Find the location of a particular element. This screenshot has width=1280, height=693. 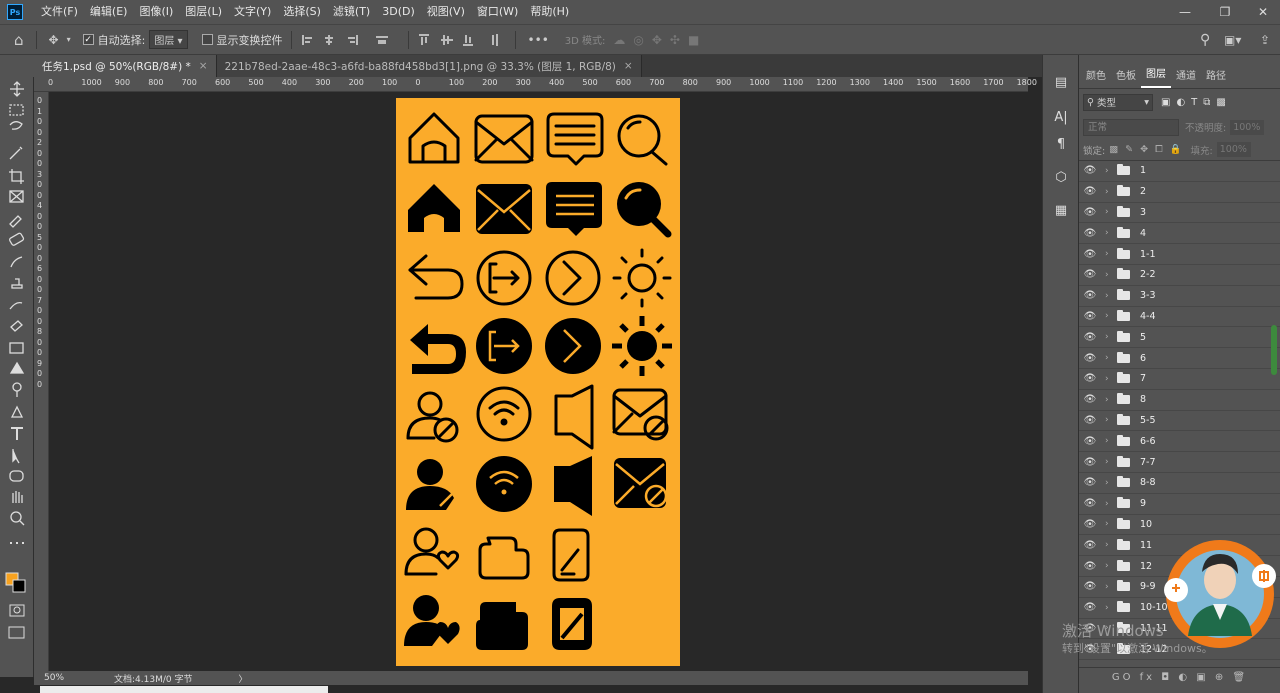

layer-row: 👁 › 7-7 is located at coordinates (1179, 462).